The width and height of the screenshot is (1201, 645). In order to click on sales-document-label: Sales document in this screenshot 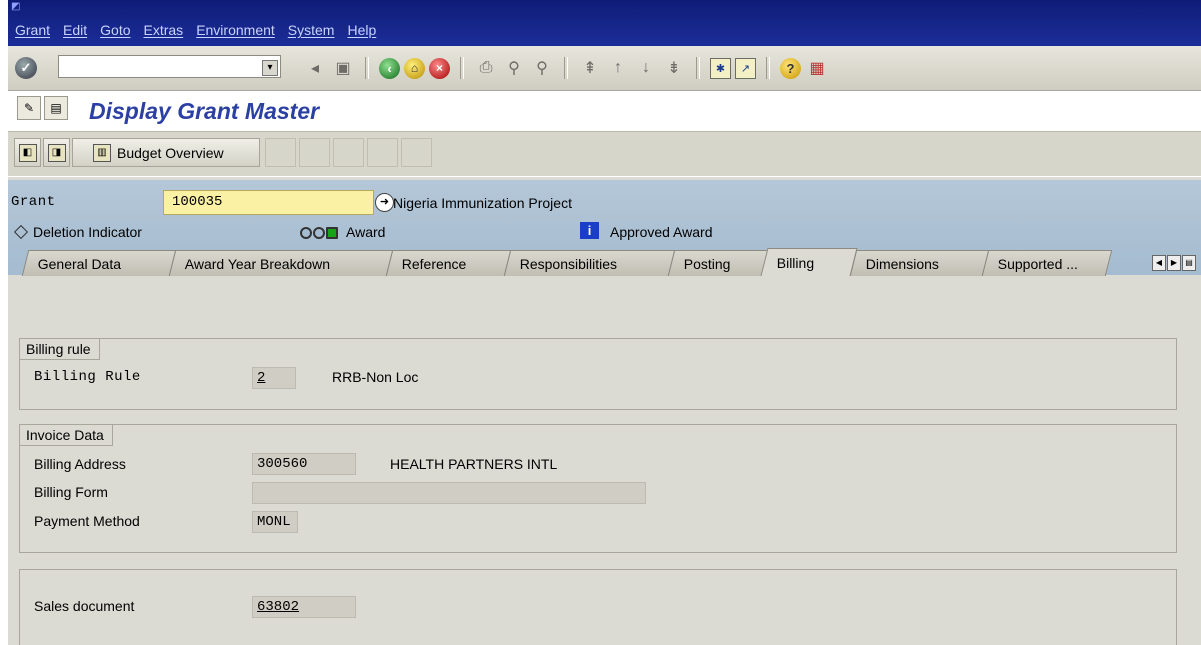, I will do `click(84, 606)`.